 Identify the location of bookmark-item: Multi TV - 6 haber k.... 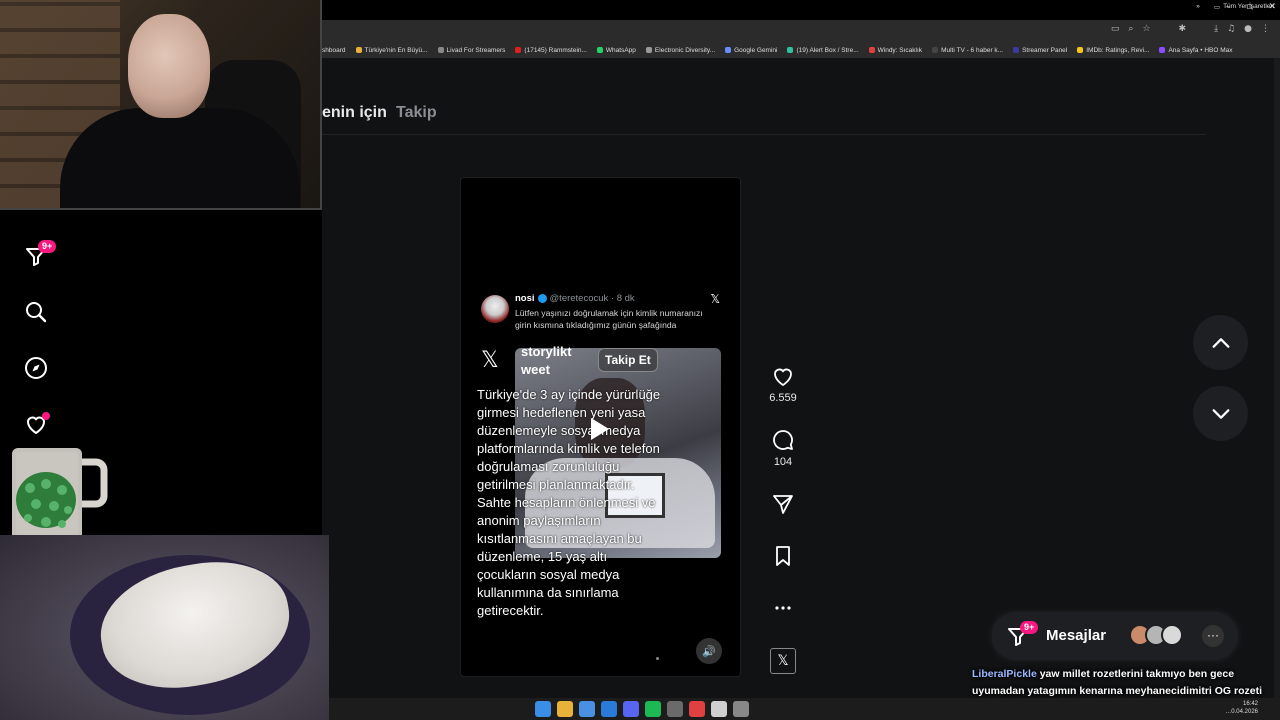
(967, 50).